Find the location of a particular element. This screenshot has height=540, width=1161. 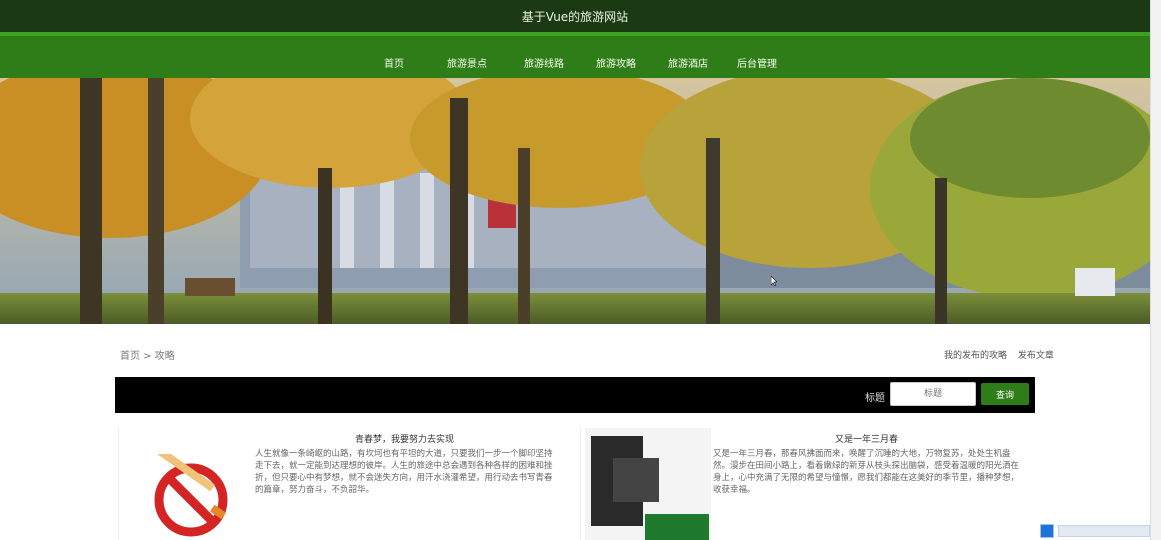

search-label: 标题 is located at coordinates (875, 398).